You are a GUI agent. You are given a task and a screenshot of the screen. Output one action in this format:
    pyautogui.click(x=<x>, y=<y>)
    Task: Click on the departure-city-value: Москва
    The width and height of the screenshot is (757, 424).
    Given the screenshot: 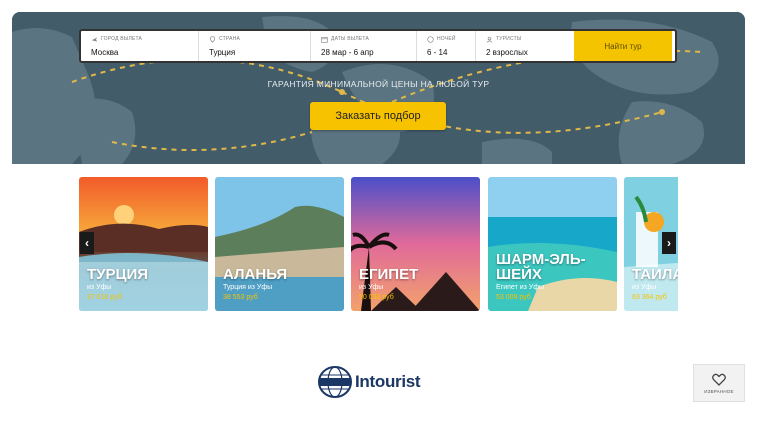 What is the action you would take?
    pyautogui.click(x=105, y=52)
    